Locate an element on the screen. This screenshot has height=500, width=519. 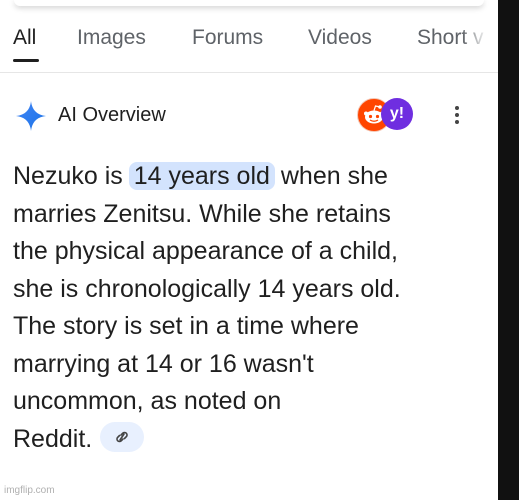
answer-line-1: Nezuko is 14 years old when she is located at coordinates (253, 177).